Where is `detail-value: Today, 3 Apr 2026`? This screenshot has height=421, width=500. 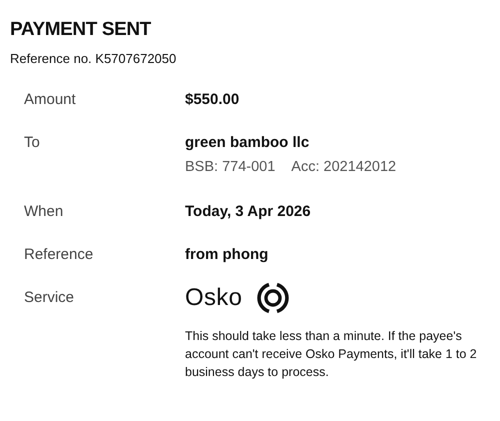
detail-value: Today, 3 Apr 2026 is located at coordinates (248, 212).